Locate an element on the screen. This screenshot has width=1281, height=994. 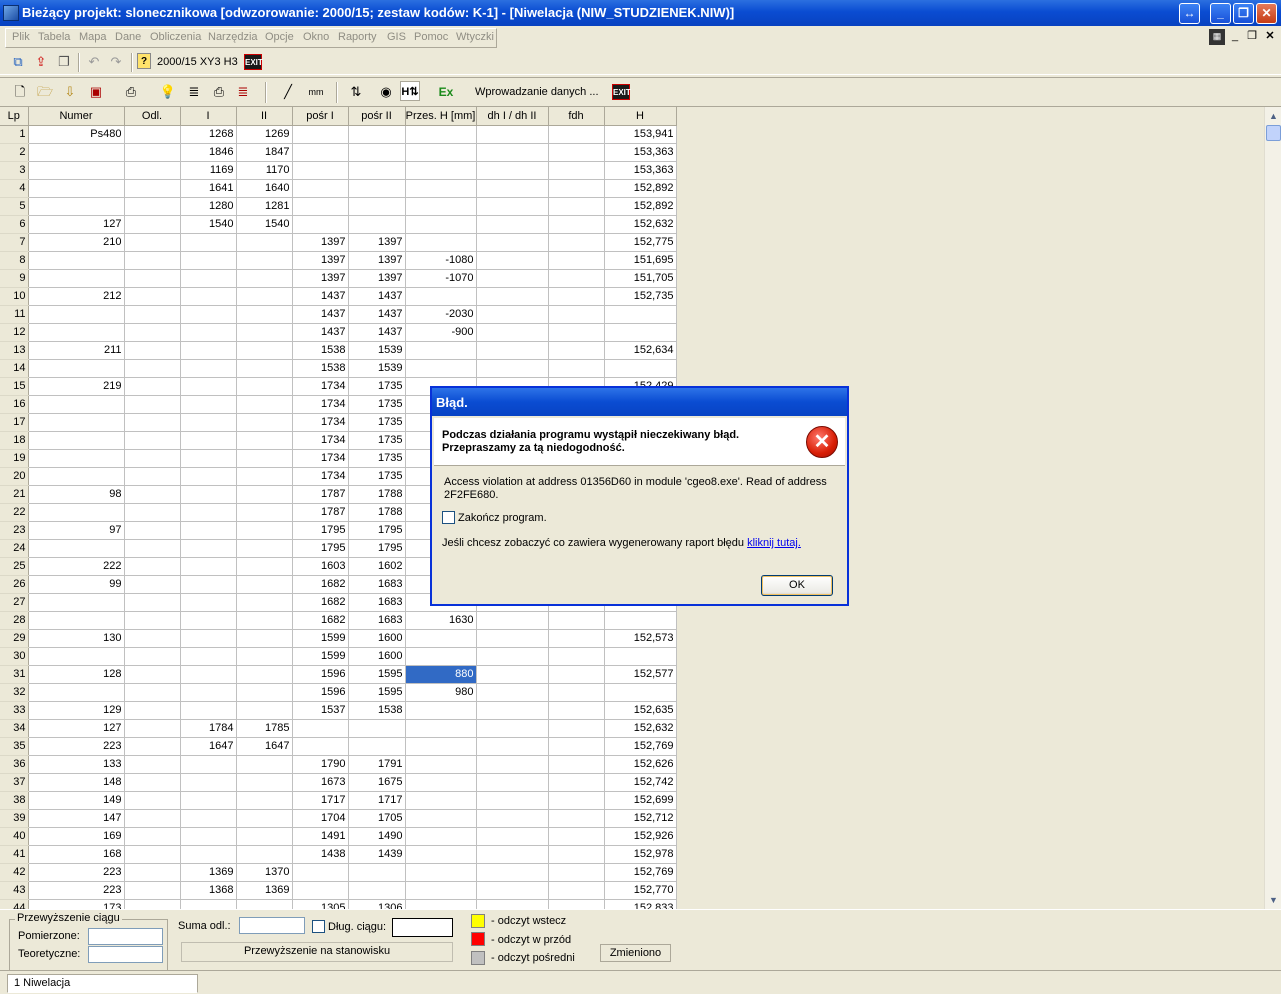
mdi-child-icon: ▦ is located at coordinates (1217, 37).